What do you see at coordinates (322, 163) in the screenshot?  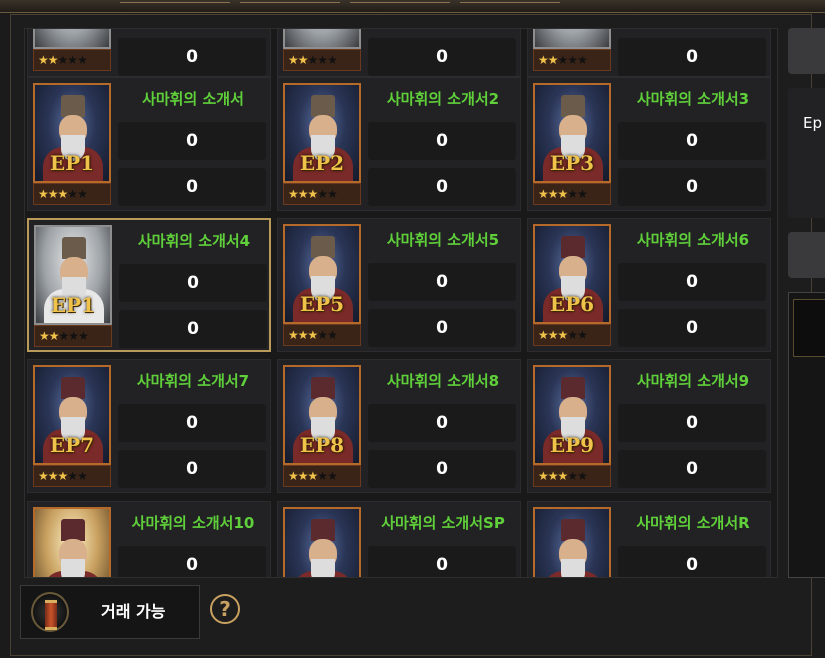 I see `episode-badge: EP2` at bounding box center [322, 163].